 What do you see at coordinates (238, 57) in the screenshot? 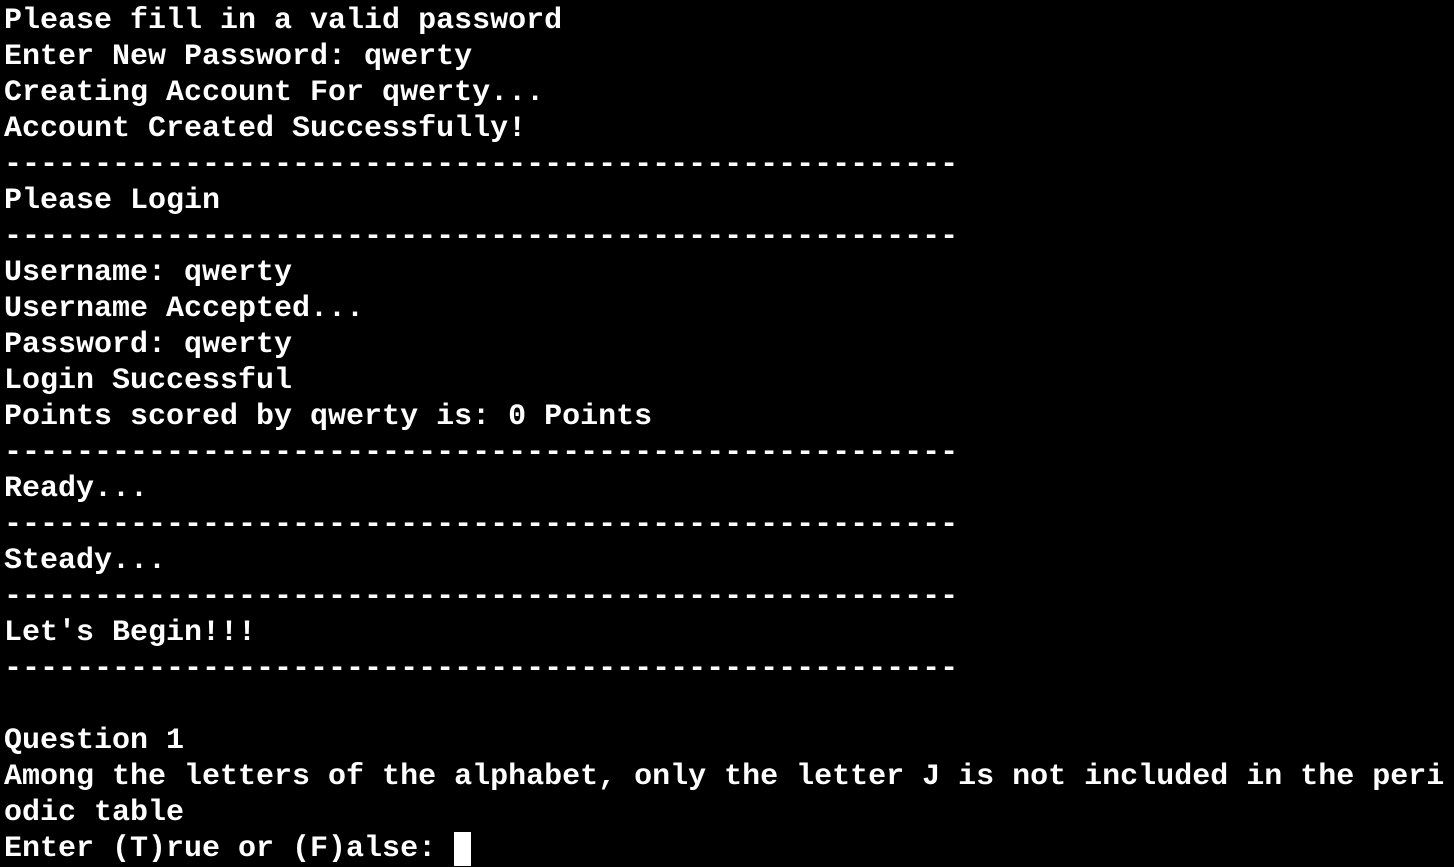
I see `terminal-line: Enter New Password: qwerty` at bounding box center [238, 57].